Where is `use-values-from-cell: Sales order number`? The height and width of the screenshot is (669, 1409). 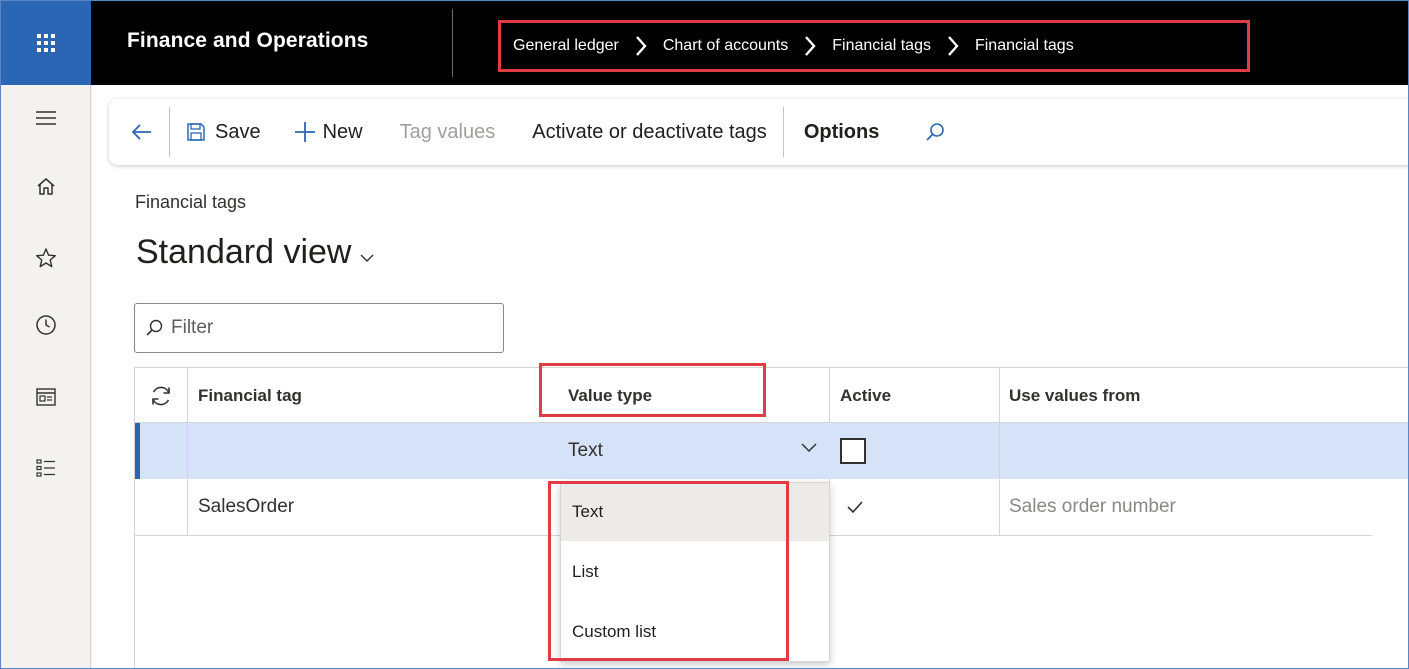
use-values-from-cell: Sales order number is located at coordinates (1204, 507).